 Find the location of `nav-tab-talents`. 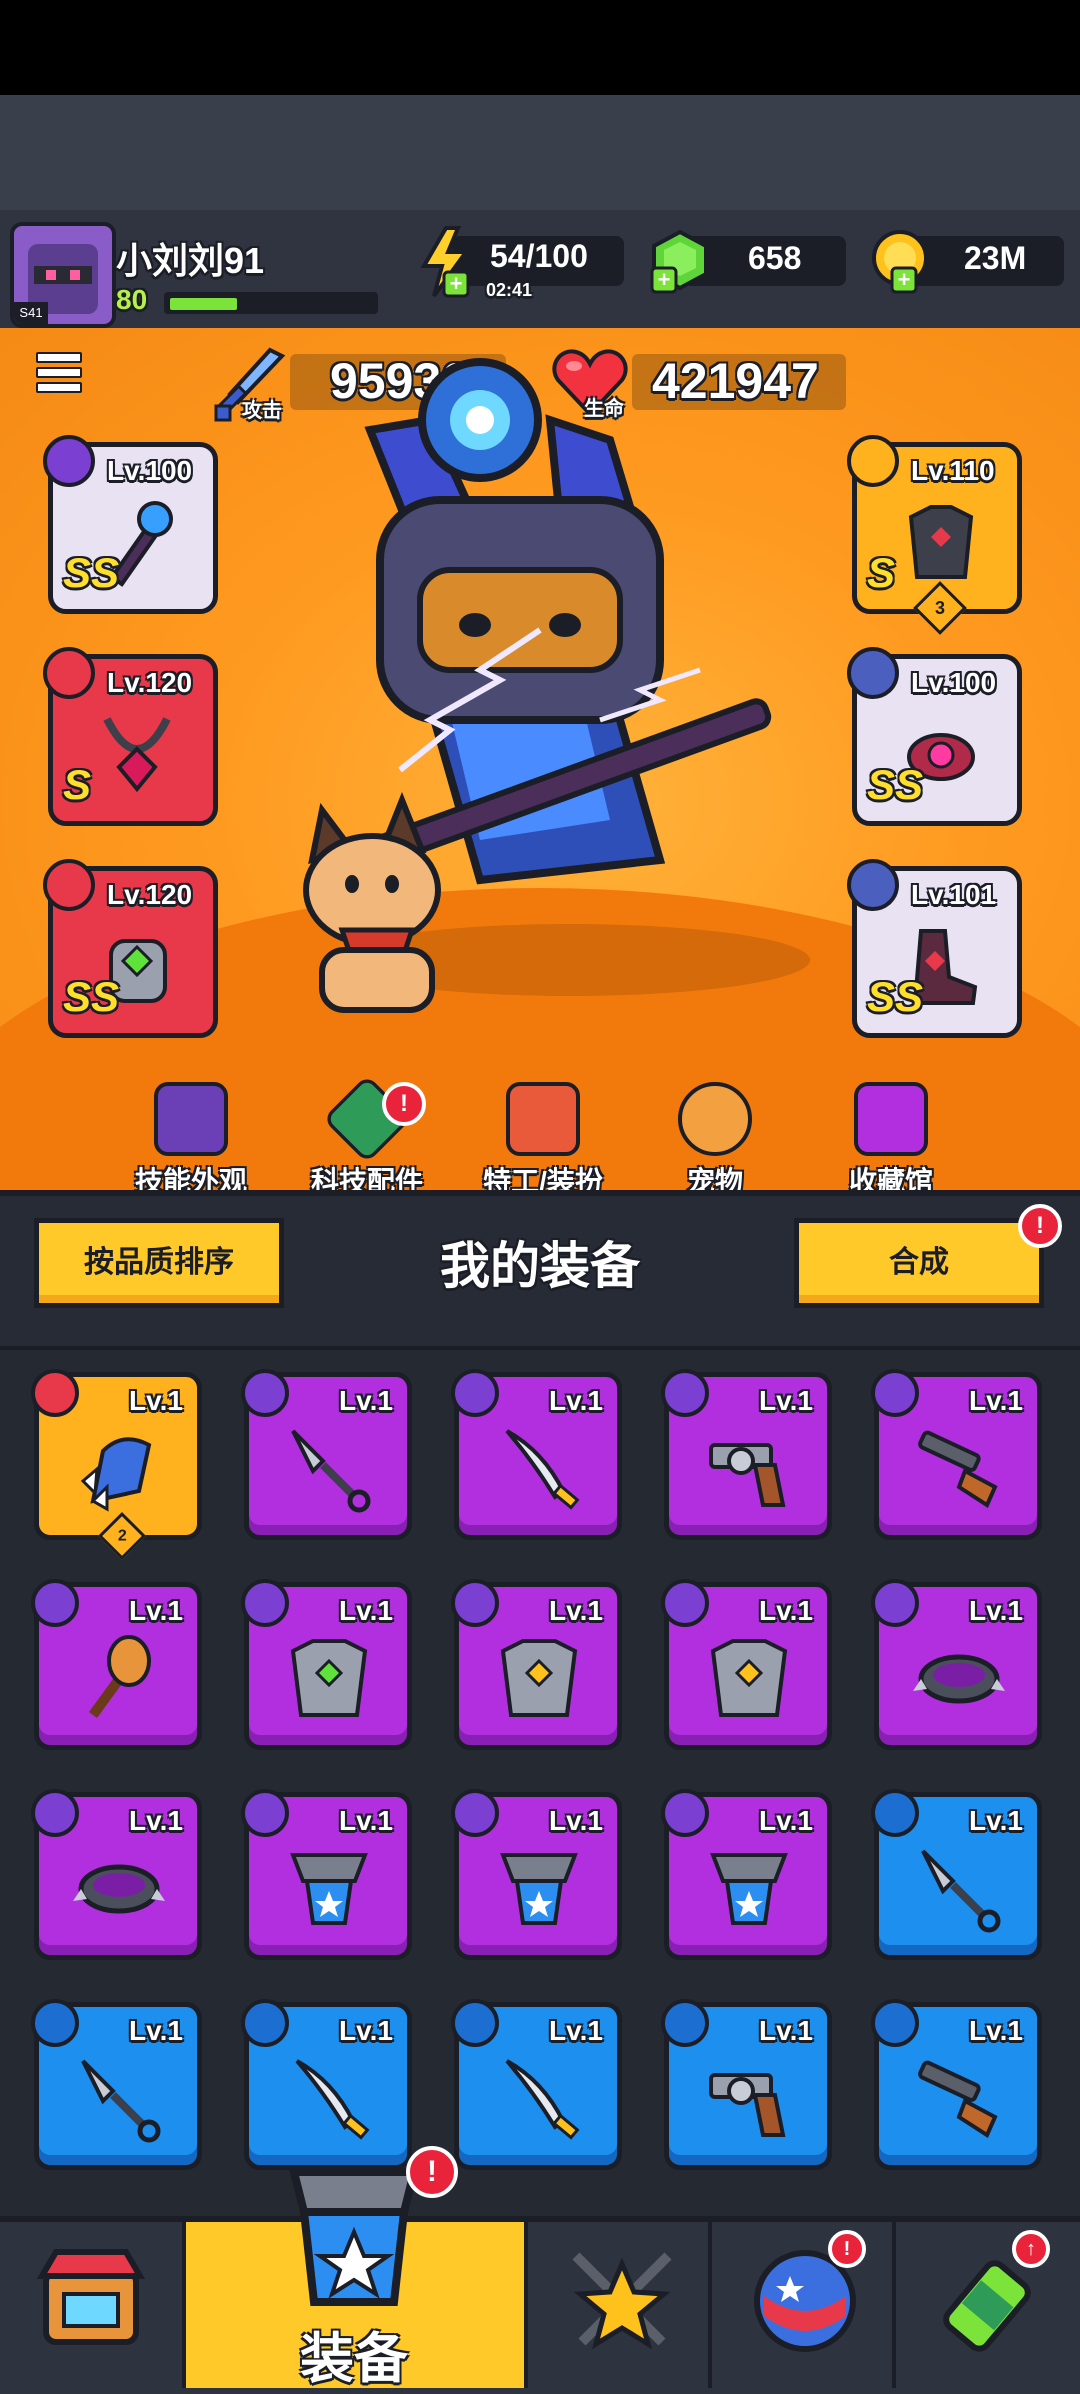

nav-tab-talents is located at coordinates (620, 2305).